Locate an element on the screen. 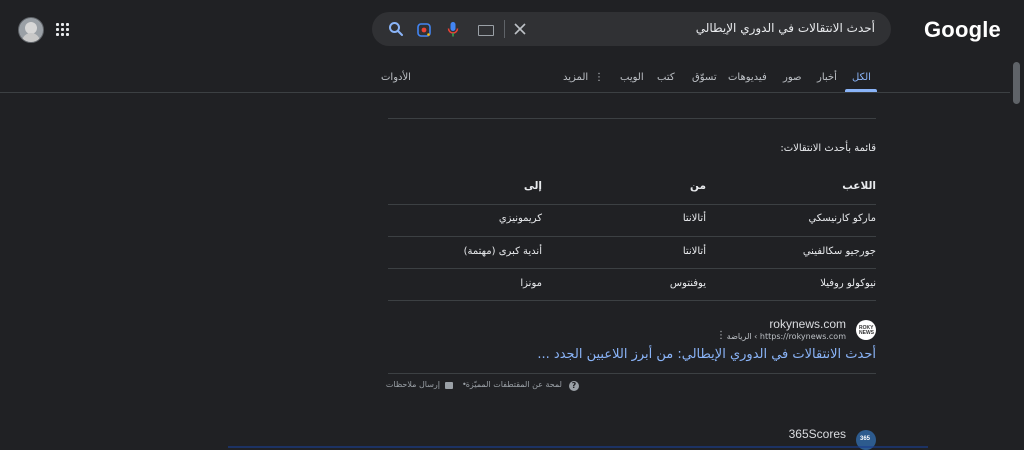 Image resolution: width=1024 pixels, height=450 pixels. site-favicon: ROKY NEWS is located at coordinates (866, 330).